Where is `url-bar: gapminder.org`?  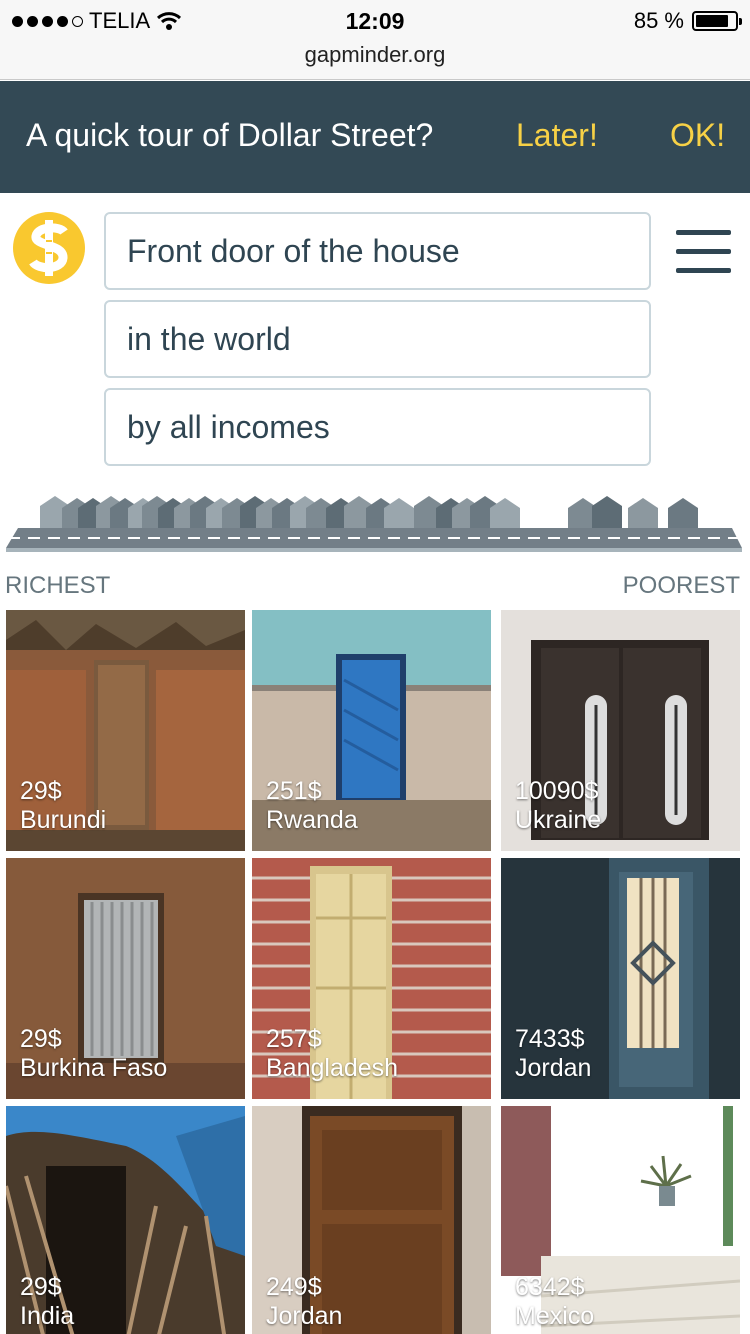
url-bar: gapminder.org is located at coordinates (375, 55).